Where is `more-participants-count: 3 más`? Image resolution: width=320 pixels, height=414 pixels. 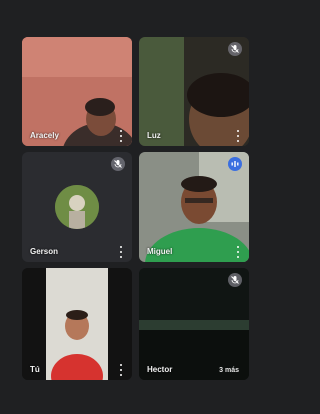 more-participants-count: 3 más is located at coordinates (229, 370).